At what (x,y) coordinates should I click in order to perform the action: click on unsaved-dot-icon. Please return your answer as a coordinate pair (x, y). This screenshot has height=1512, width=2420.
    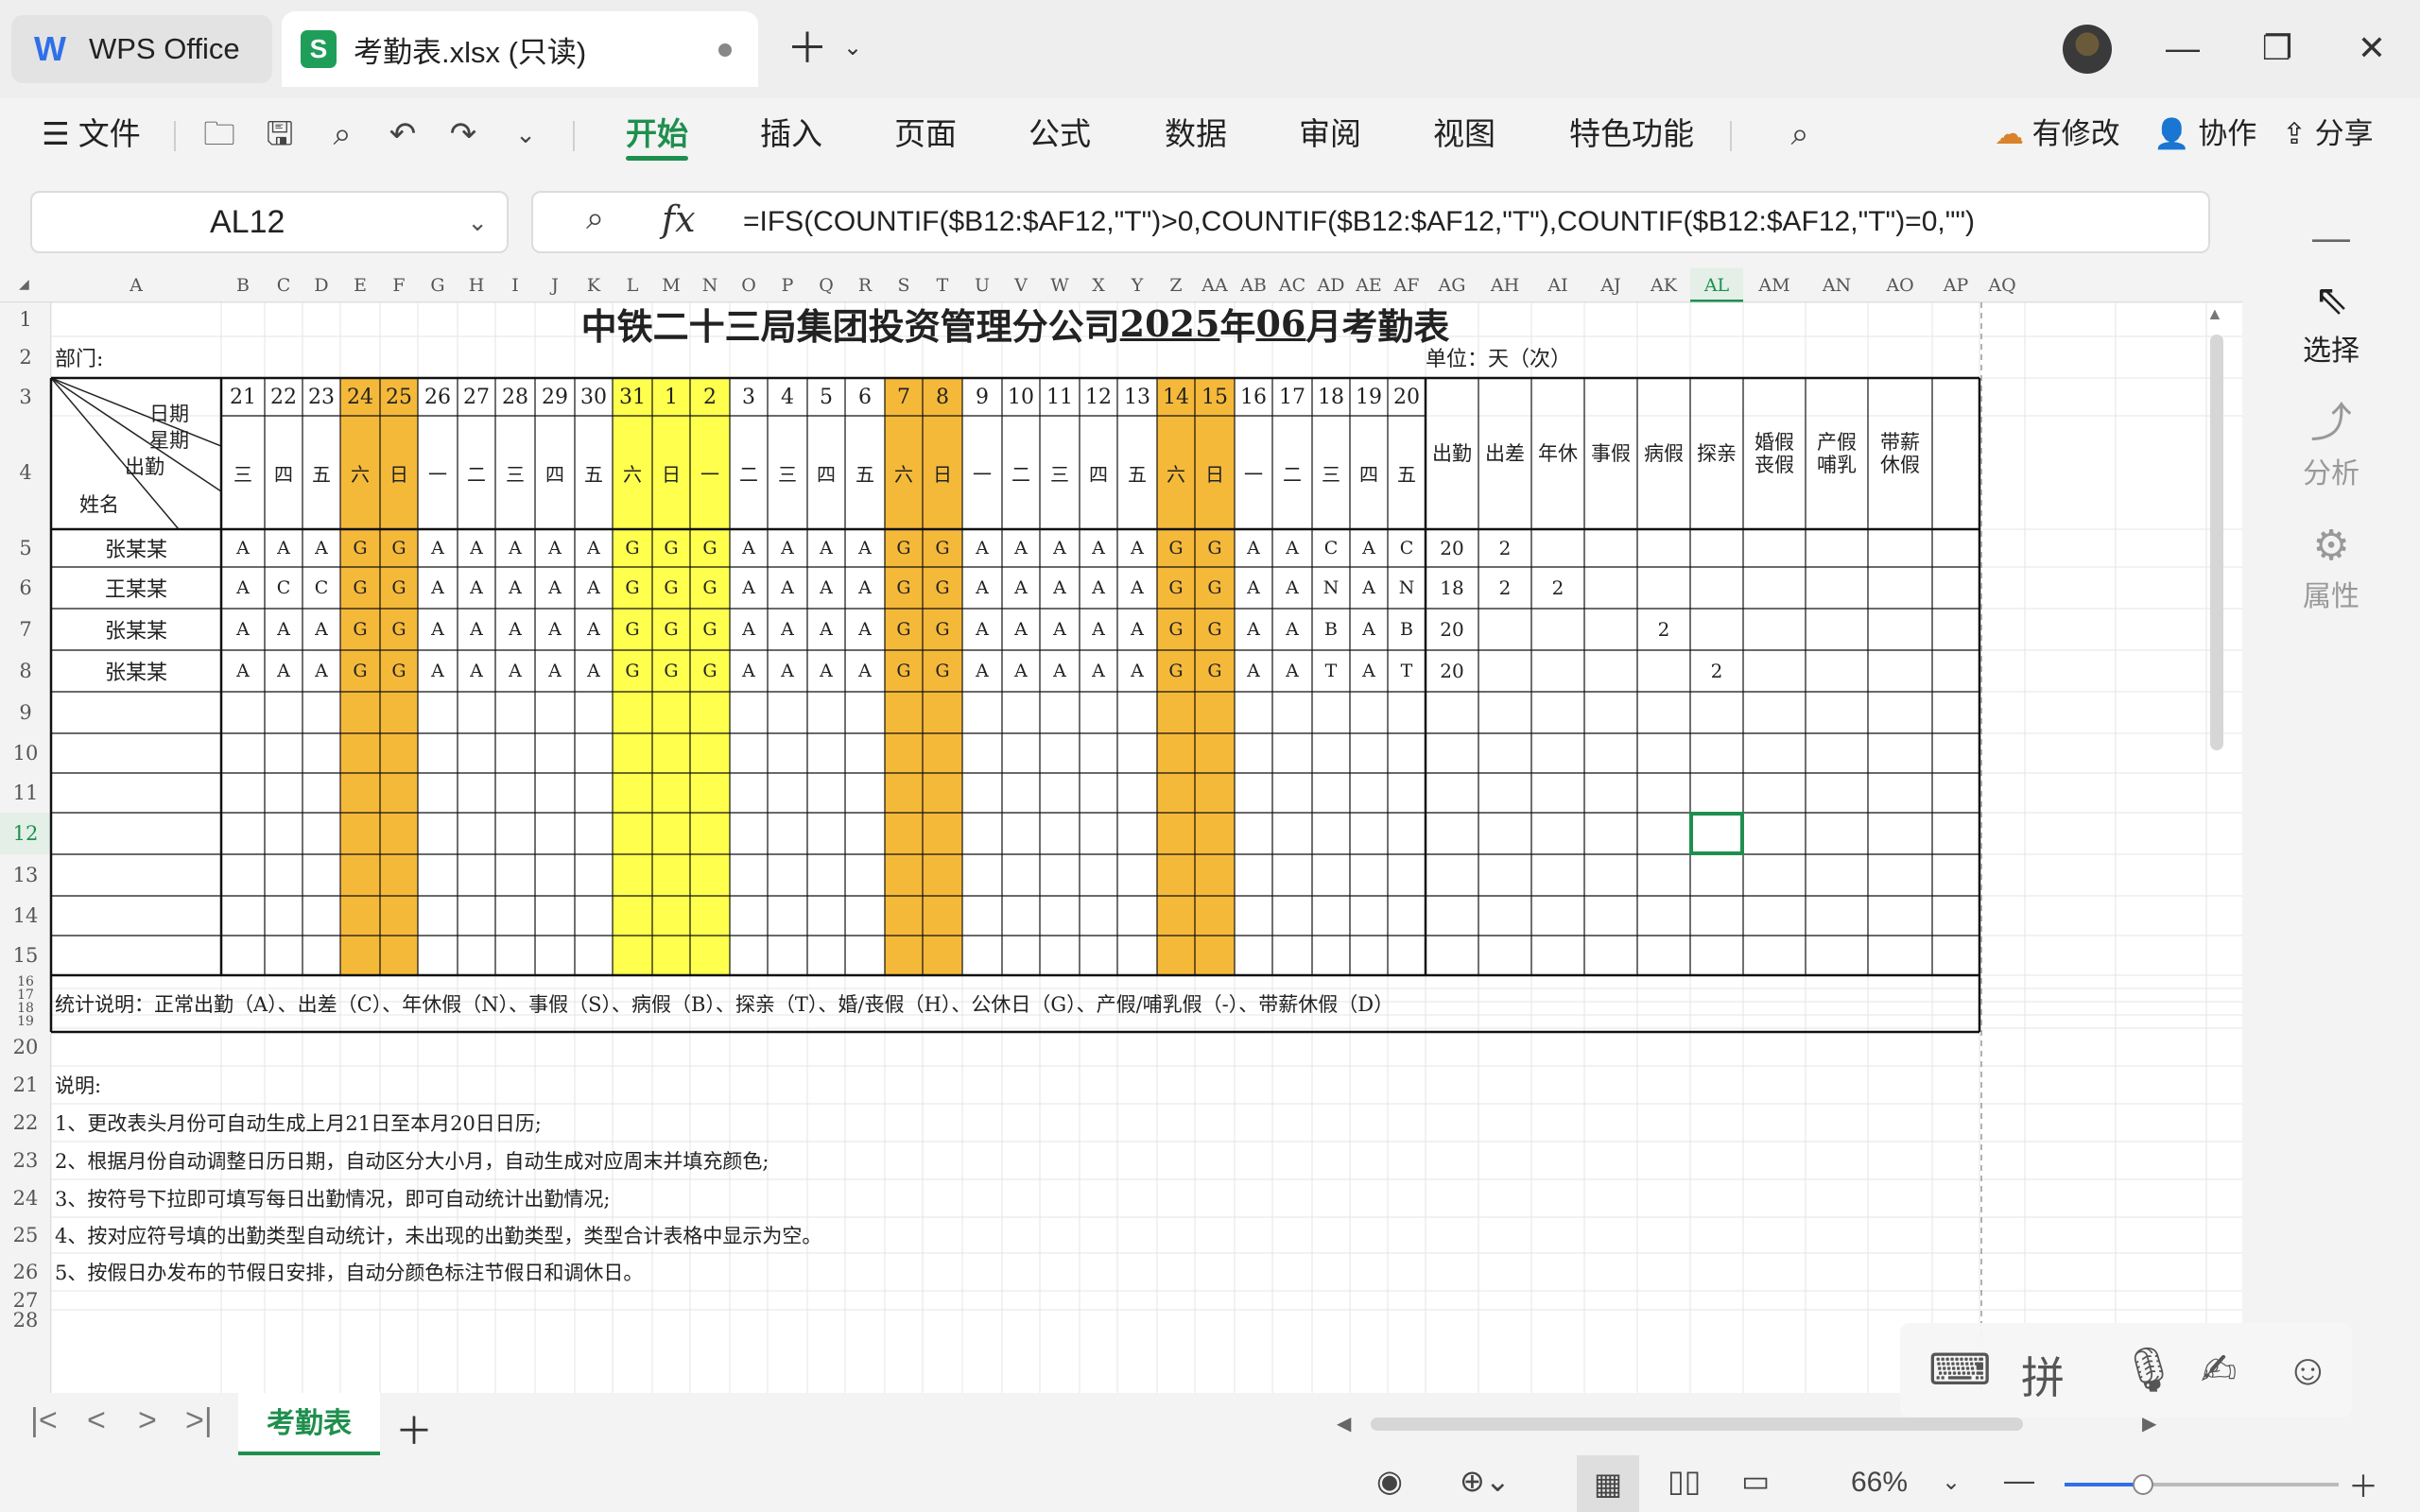
    Looking at the image, I should click on (725, 50).